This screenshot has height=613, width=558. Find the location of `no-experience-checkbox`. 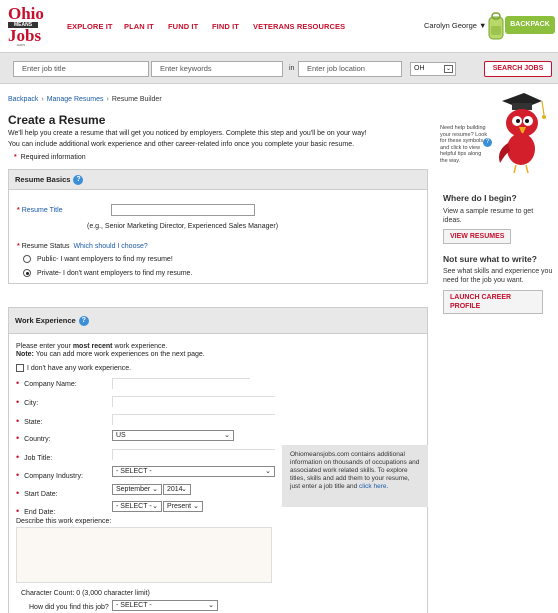

no-experience-checkbox is located at coordinates (20, 368).